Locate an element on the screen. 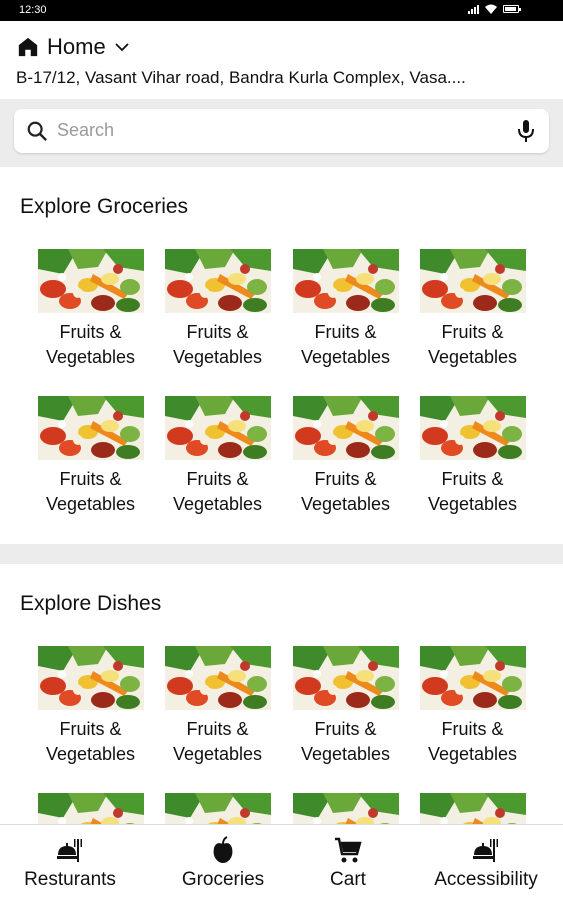 The height and width of the screenshot is (900, 563). nav-label: Cart is located at coordinates (348, 879).